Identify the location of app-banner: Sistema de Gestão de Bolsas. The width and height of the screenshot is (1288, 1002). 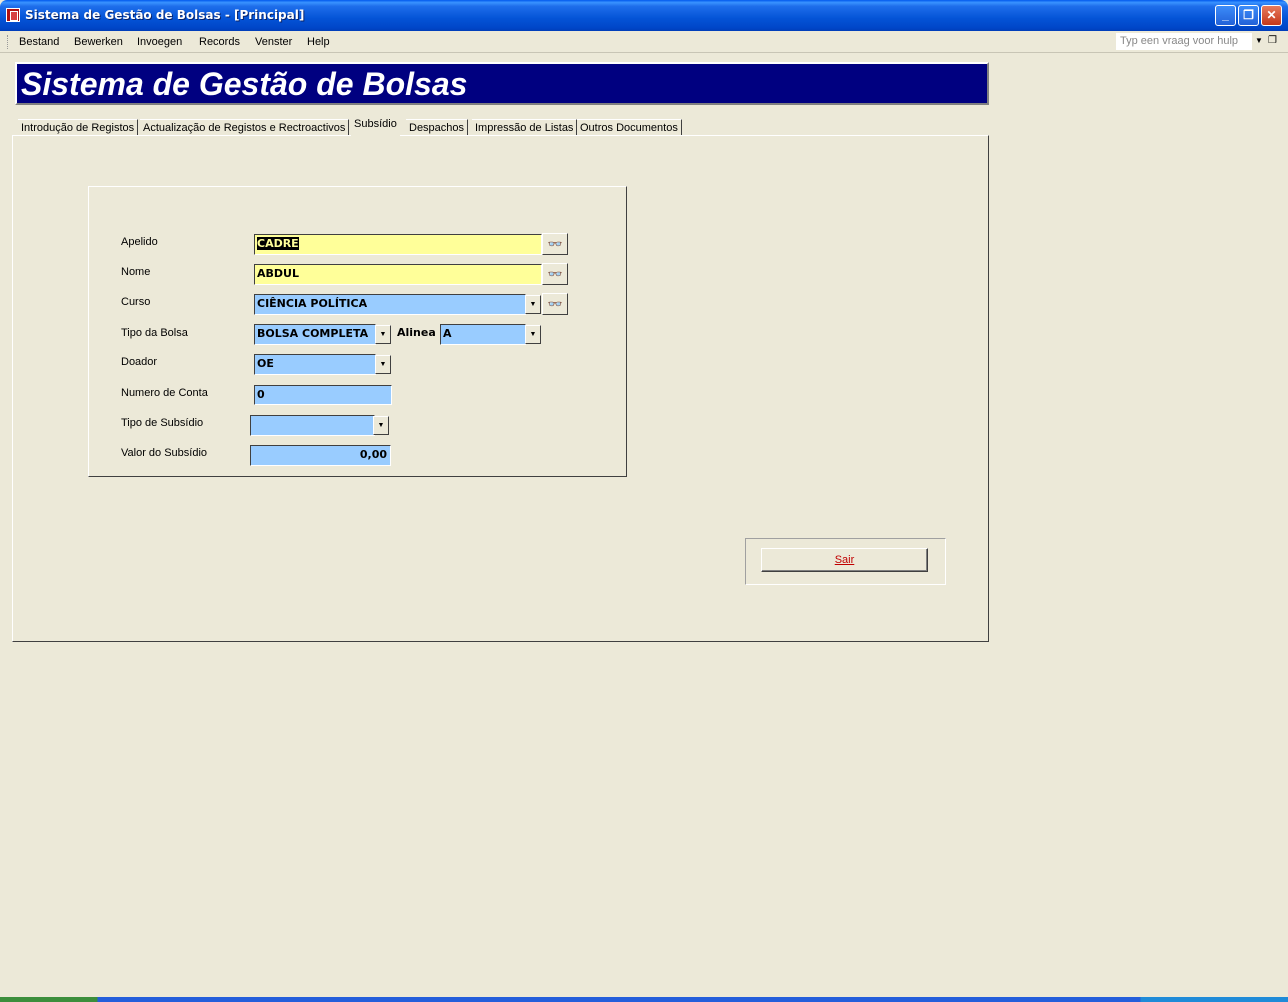
(502, 83).